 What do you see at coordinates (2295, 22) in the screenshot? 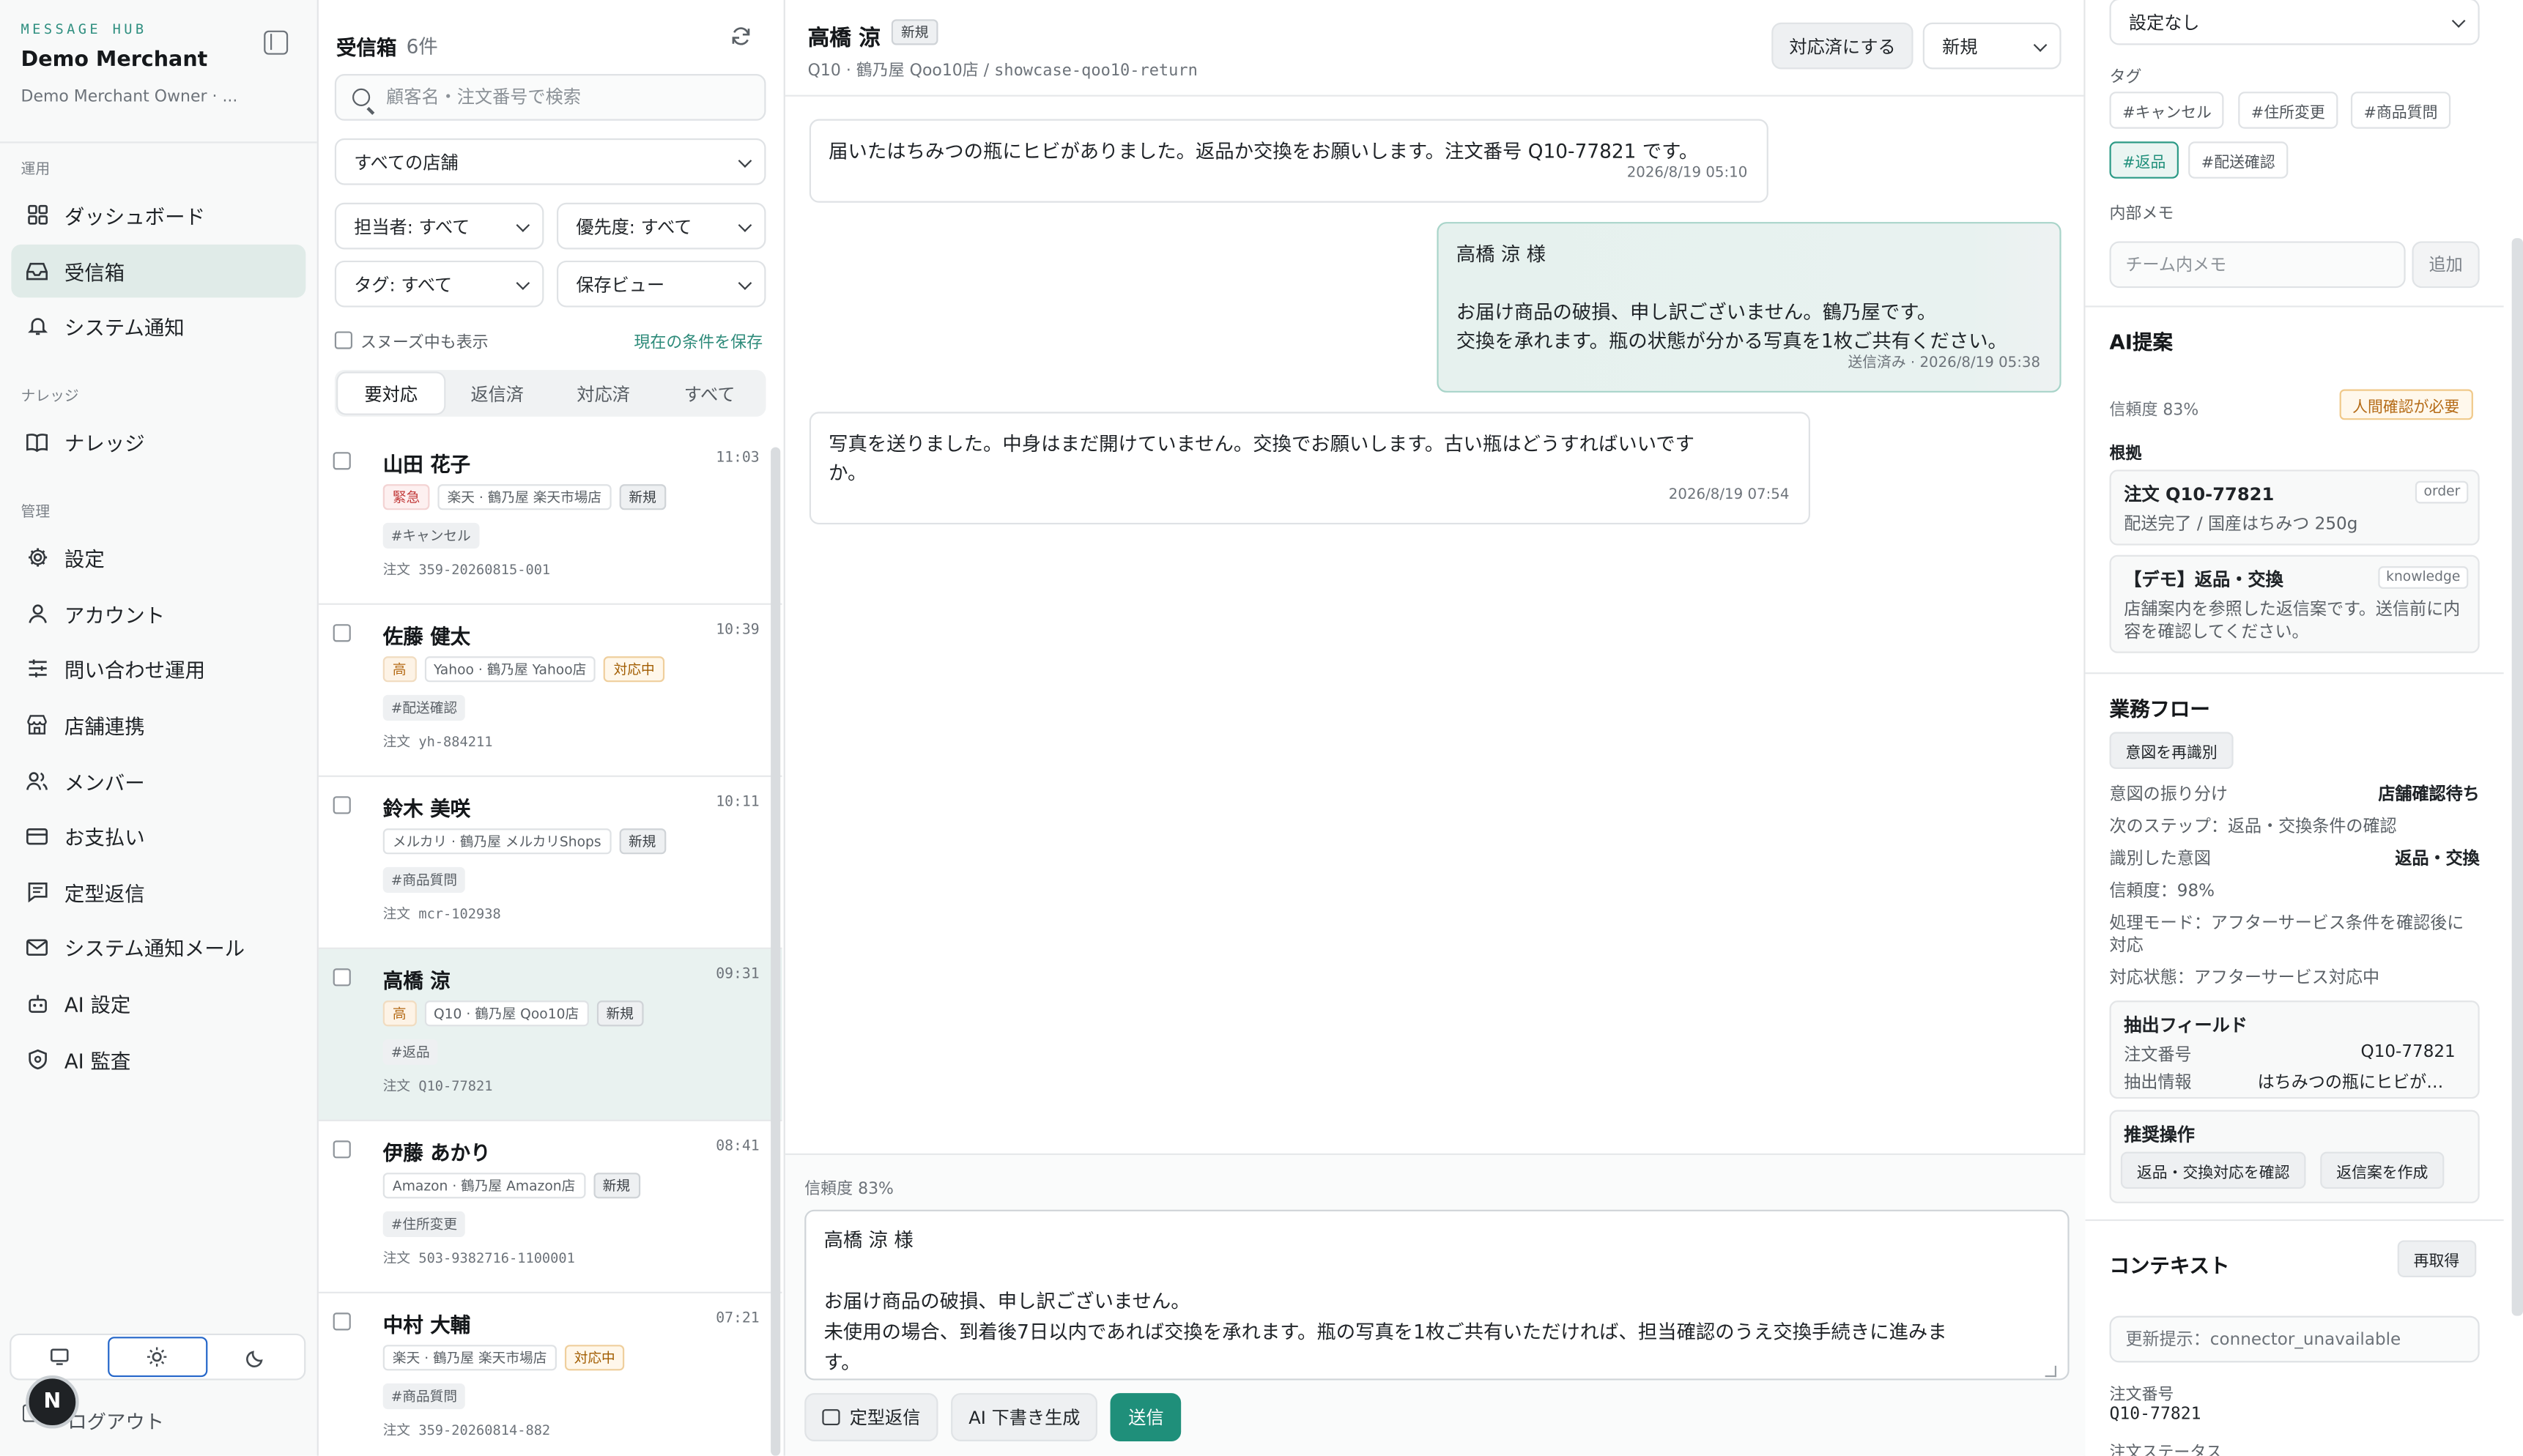
I see `setting-select: 設定なし` at bounding box center [2295, 22].